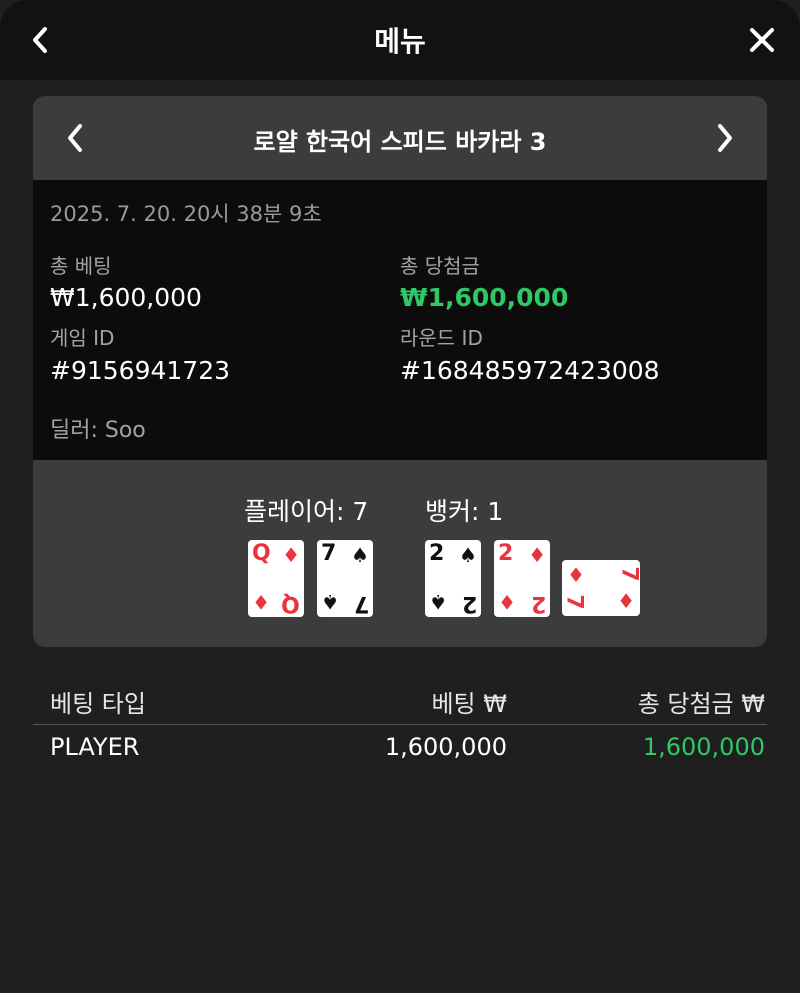  What do you see at coordinates (601, 588) in the screenshot?
I see `banker-card-3: ♦ 7 7 ♦` at bounding box center [601, 588].